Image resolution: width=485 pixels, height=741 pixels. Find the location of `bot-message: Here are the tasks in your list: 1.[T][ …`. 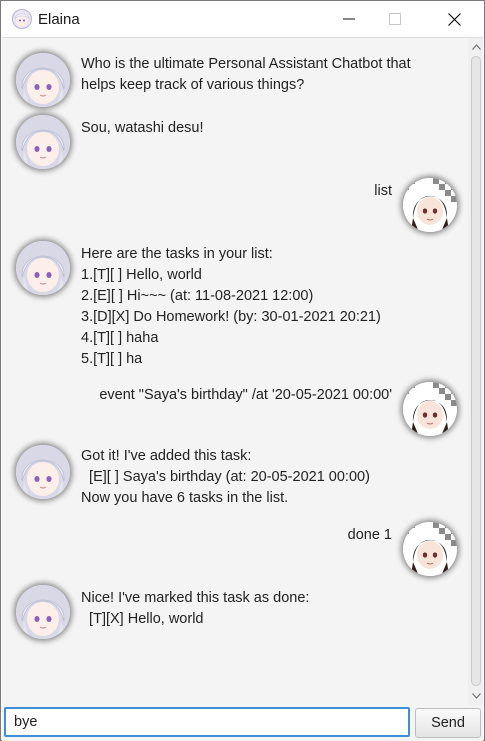

bot-message: Here are the tasks in your list: 1.[T][ … is located at coordinates (231, 307).